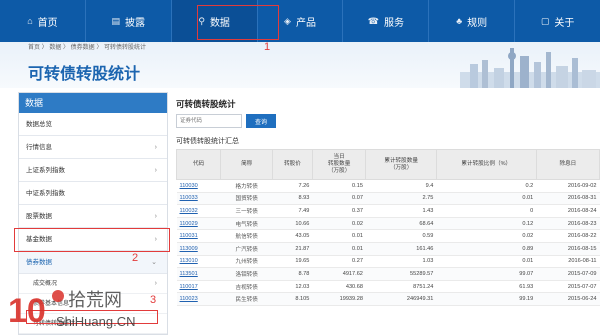  I want to click on nav-item-rules: ♣ 规则, so click(472, 21).